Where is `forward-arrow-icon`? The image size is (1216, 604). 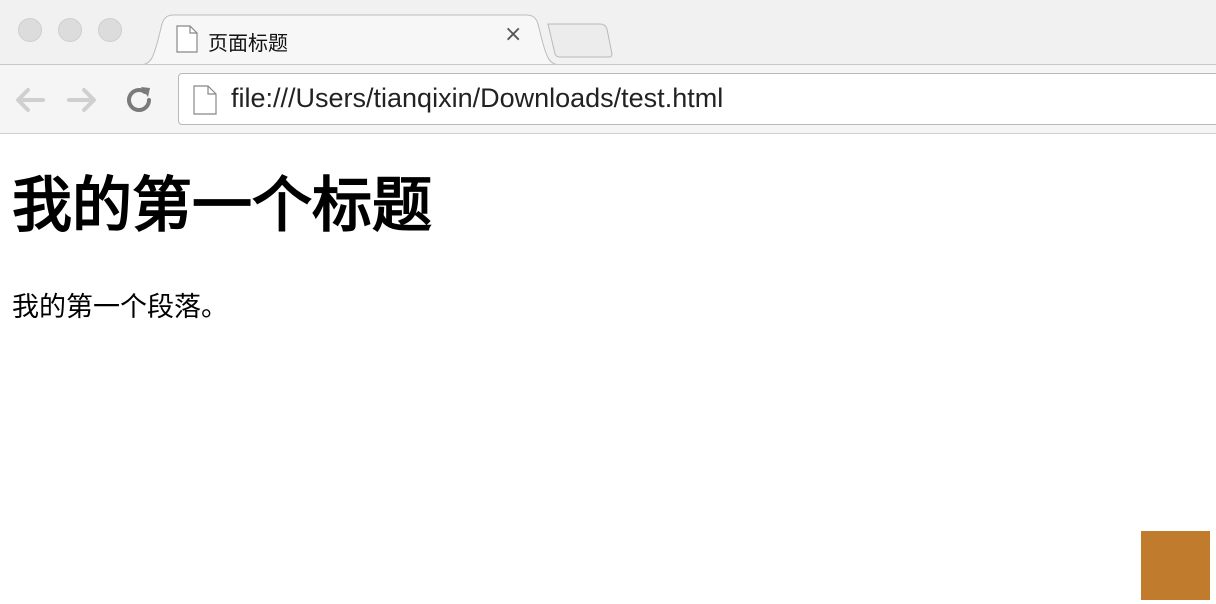
forward-arrow-icon is located at coordinates (81, 100).